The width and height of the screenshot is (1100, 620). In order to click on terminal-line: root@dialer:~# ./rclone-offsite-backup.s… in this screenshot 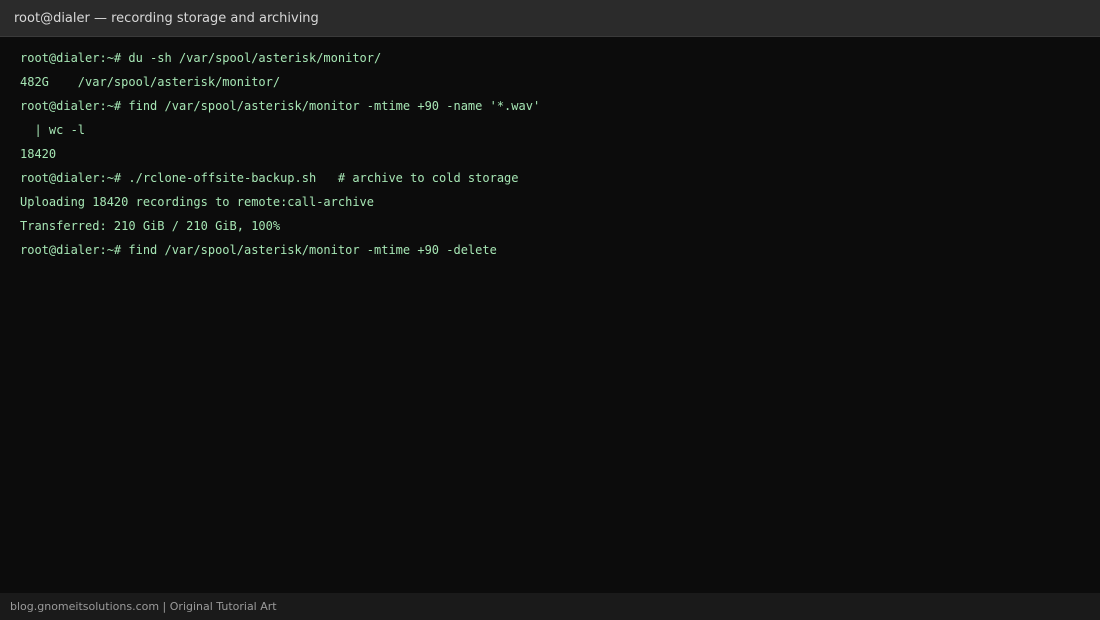, I will do `click(269, 178)`.